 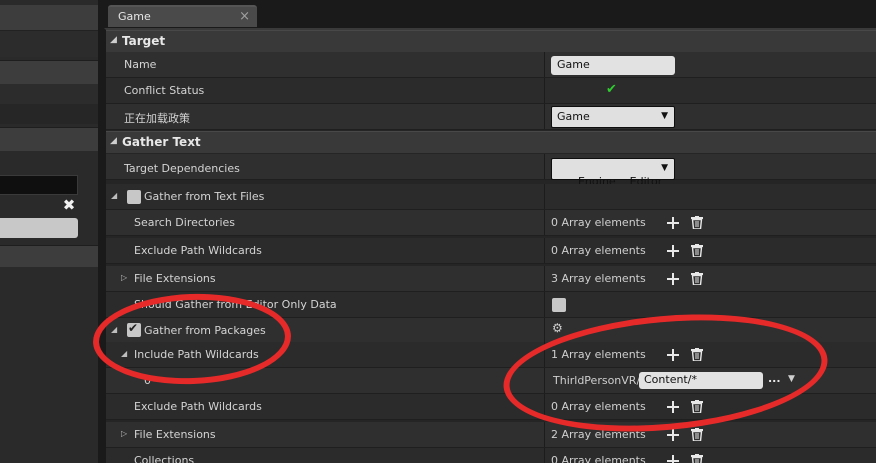 I want to click on property-label: Name, so click(x=140, y=64).